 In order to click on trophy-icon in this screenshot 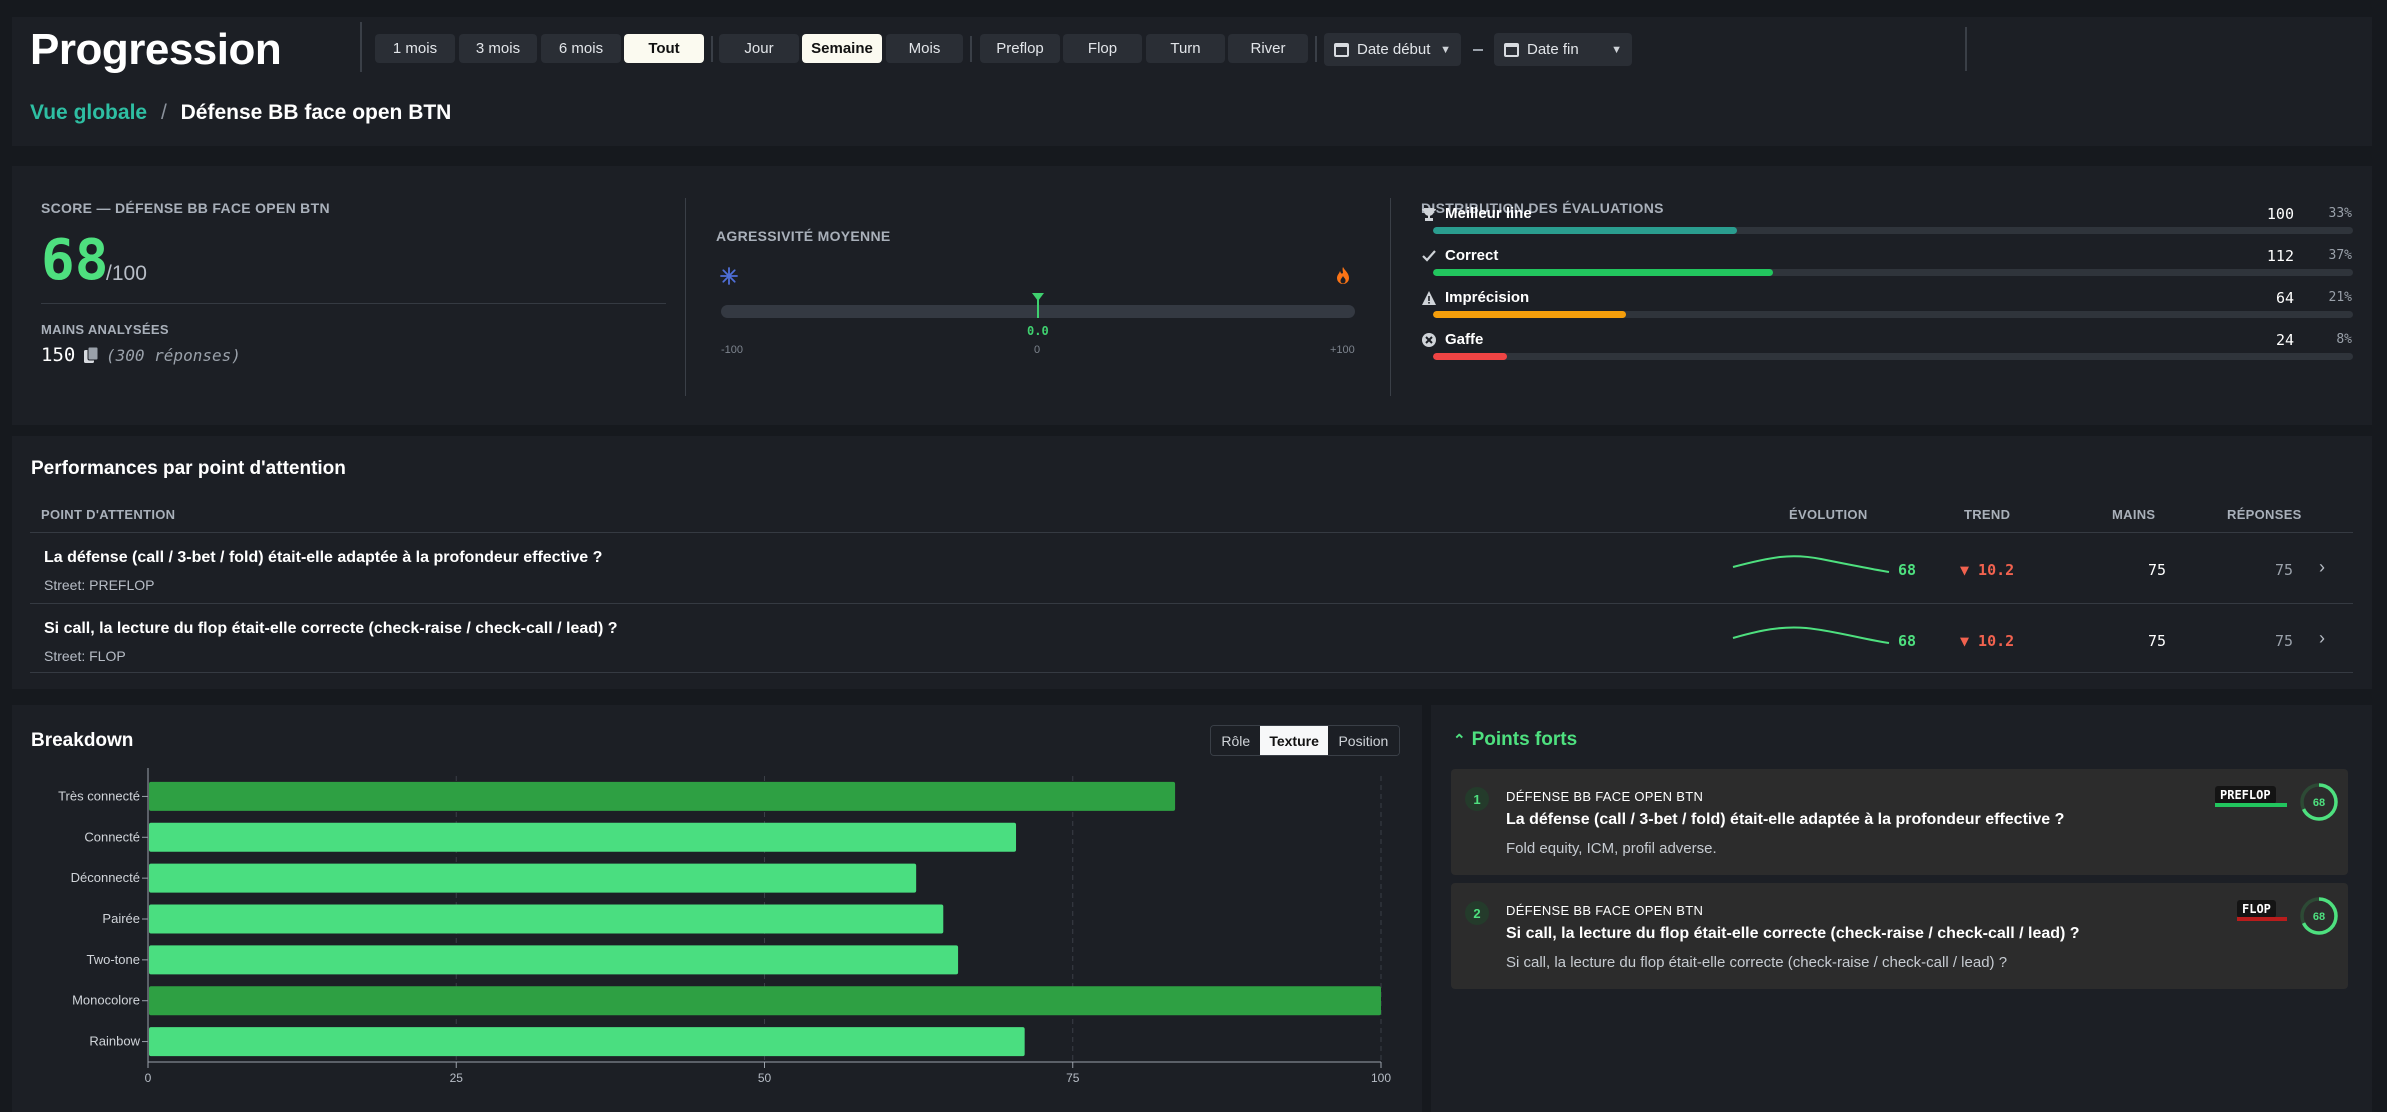, I will do `click(1429, 214)`.